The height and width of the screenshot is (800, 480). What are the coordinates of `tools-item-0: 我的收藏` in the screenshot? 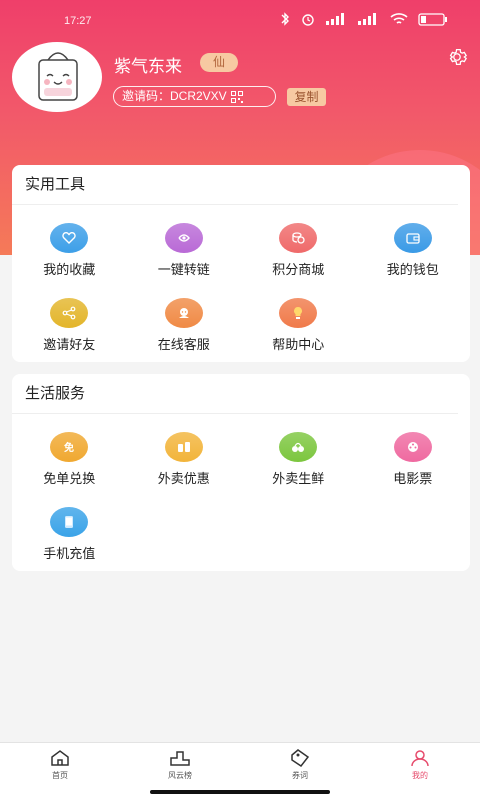 It's located at (69, 250).